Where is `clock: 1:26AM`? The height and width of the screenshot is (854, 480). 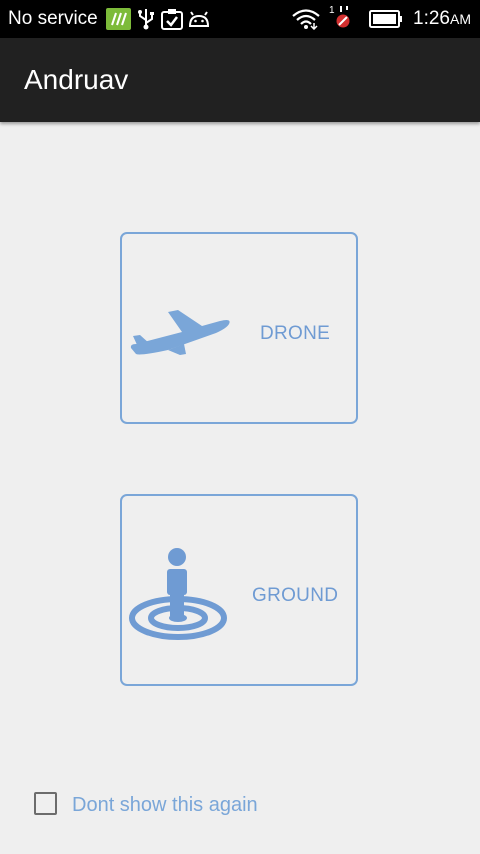
clock: 1:26AM is located at coordinates (442, 19).